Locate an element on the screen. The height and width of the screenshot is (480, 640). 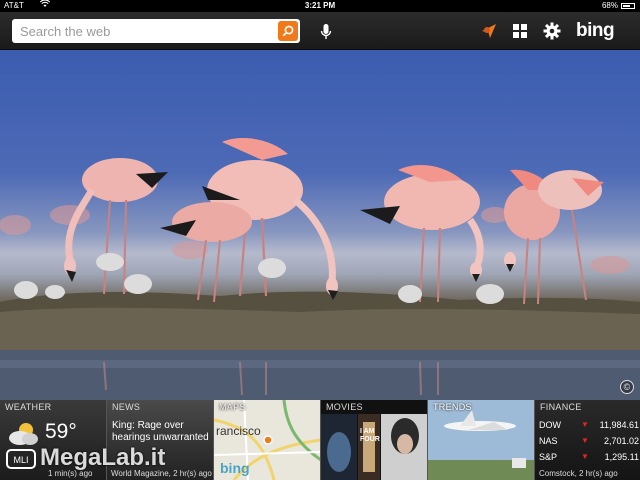
finance-symbol: S&P is located at coordinates (548, 457).